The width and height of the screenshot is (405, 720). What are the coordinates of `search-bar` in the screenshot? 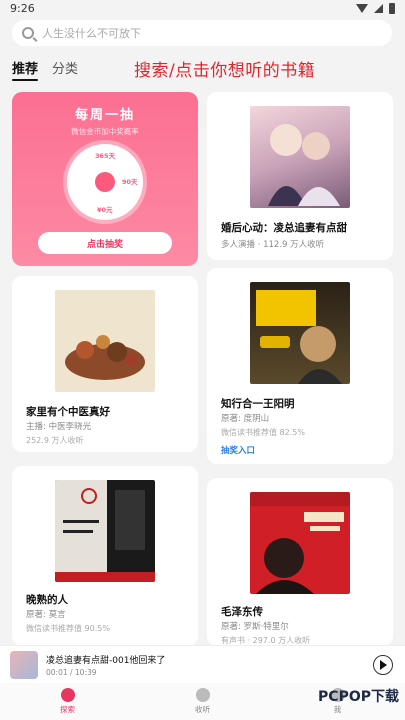 It's located at (202, 33).